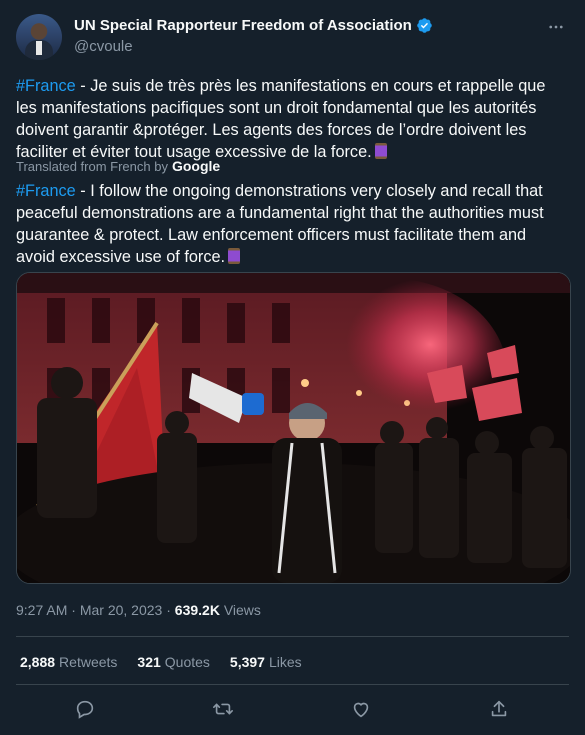 The width and height of the screenshot is (585, 735). What do you see at coordinates (197, 610) in the screenshot?
I see `views-count: 639.2K` at bounding box center [197, 610].